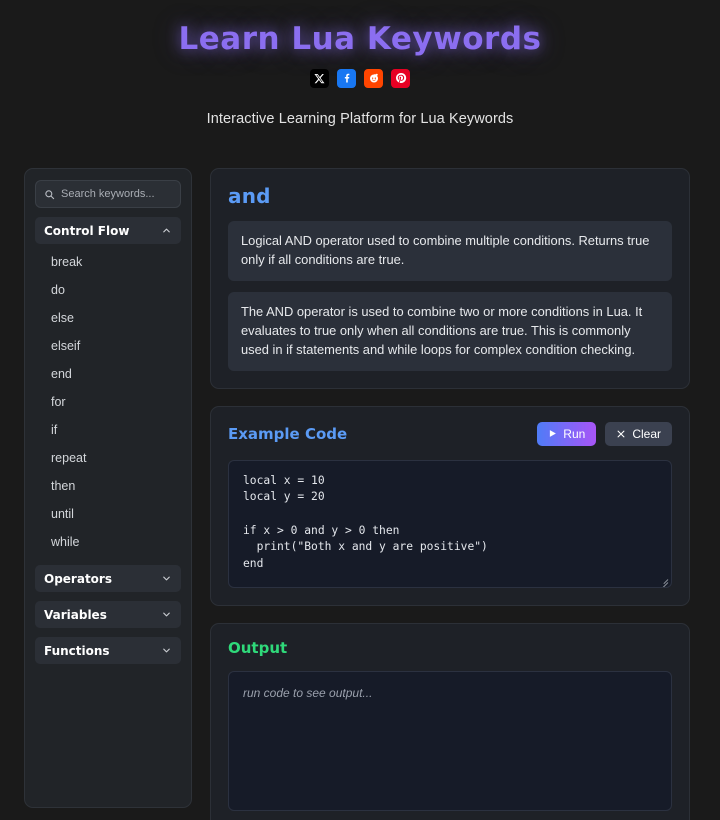  Describe the element at coordinates (574, 433) in the screenshot. I see `run-button-label: Run` at that location.